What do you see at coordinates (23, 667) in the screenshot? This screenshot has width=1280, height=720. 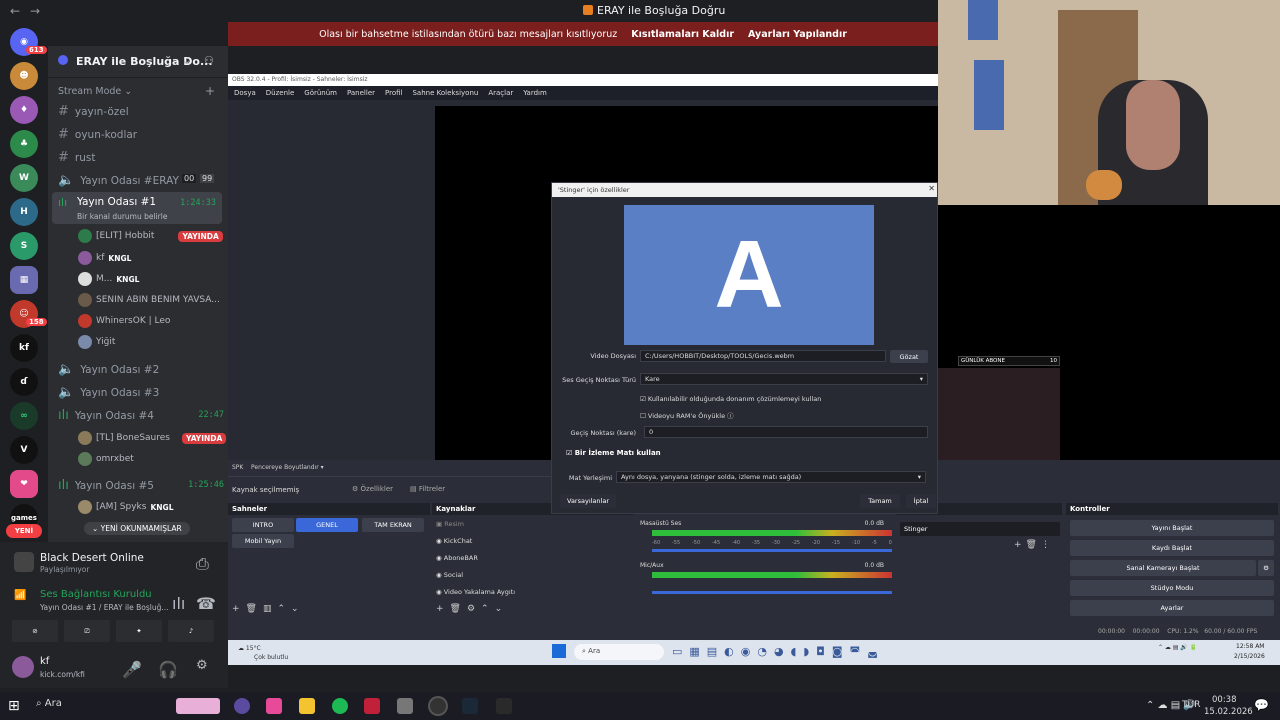 I see `avatar` at bounding box center [23, 667].